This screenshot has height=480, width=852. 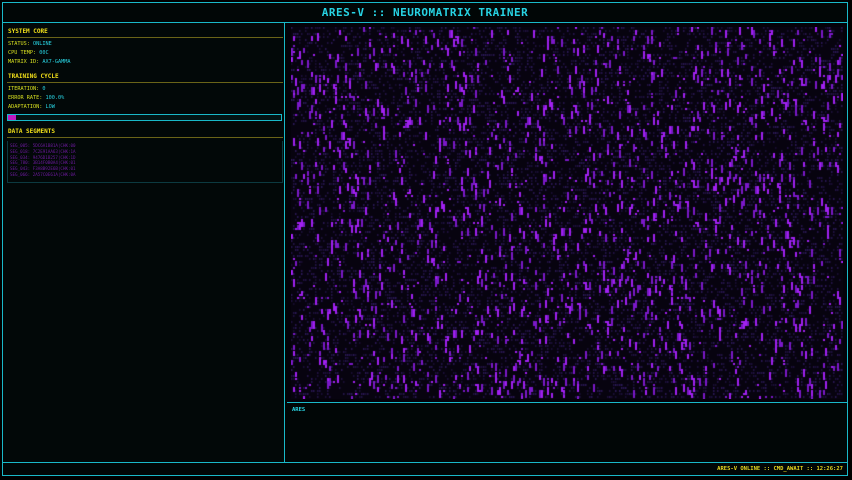 I want to click on iteration-row: ITERATION: 0, so click(x=145, y=89).